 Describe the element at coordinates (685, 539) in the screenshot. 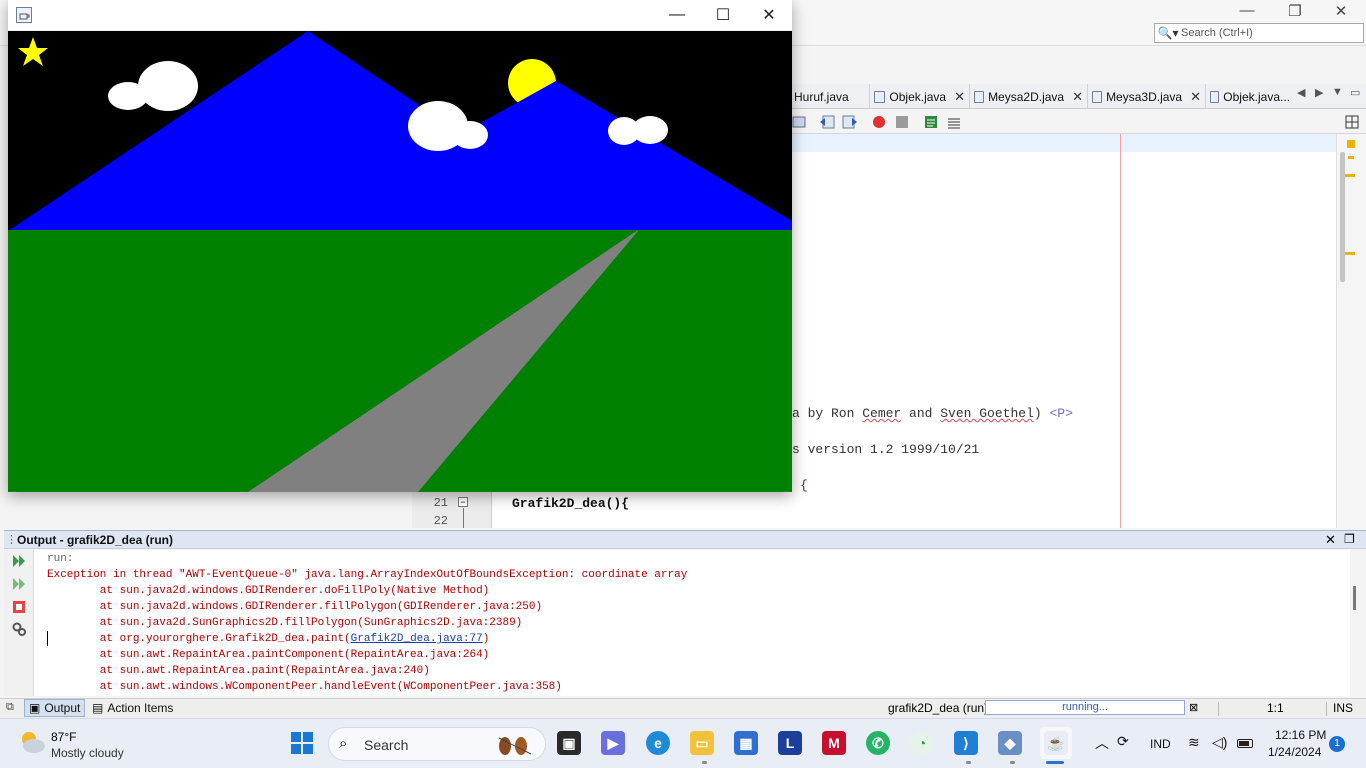

I see `output-panel-header: ⋮ Output - grafik2D_dea (run) ✕ ❐` at that location.